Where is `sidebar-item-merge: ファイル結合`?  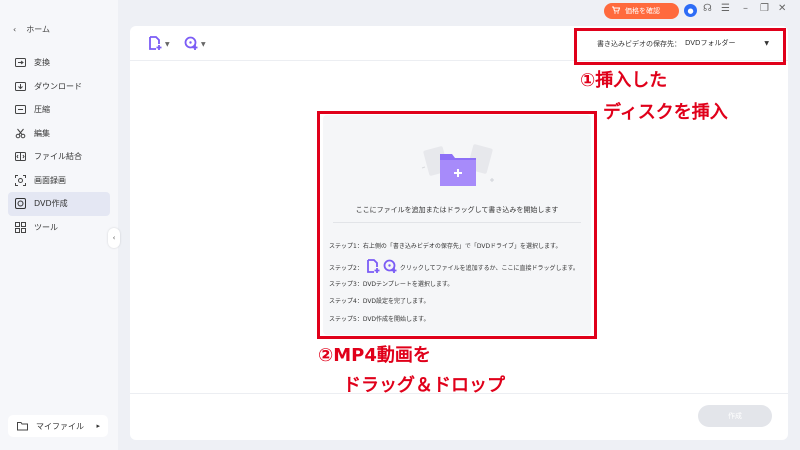
sidebar-item-merge: ファイル結合 is located at coordinates (59, 157).